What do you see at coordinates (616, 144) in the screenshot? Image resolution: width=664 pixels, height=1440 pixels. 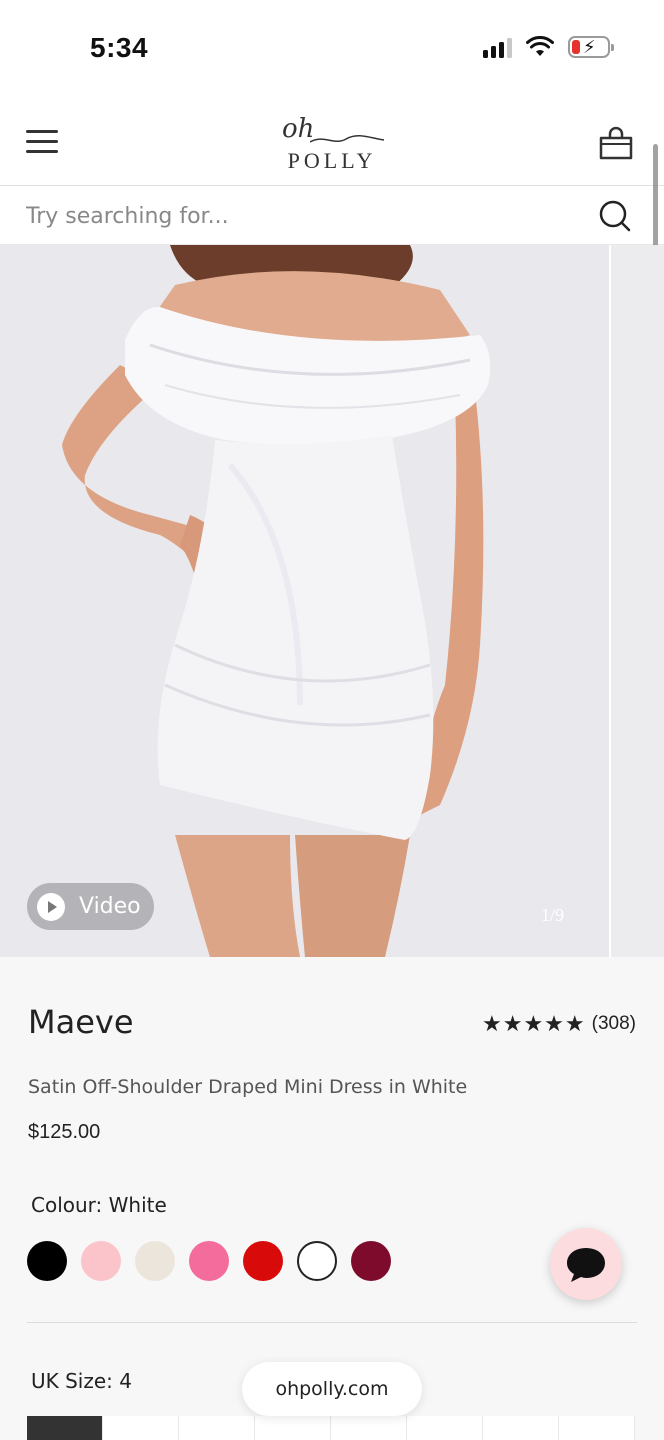 I see `shopping-bag-icon` at bounding box center [616, 144].